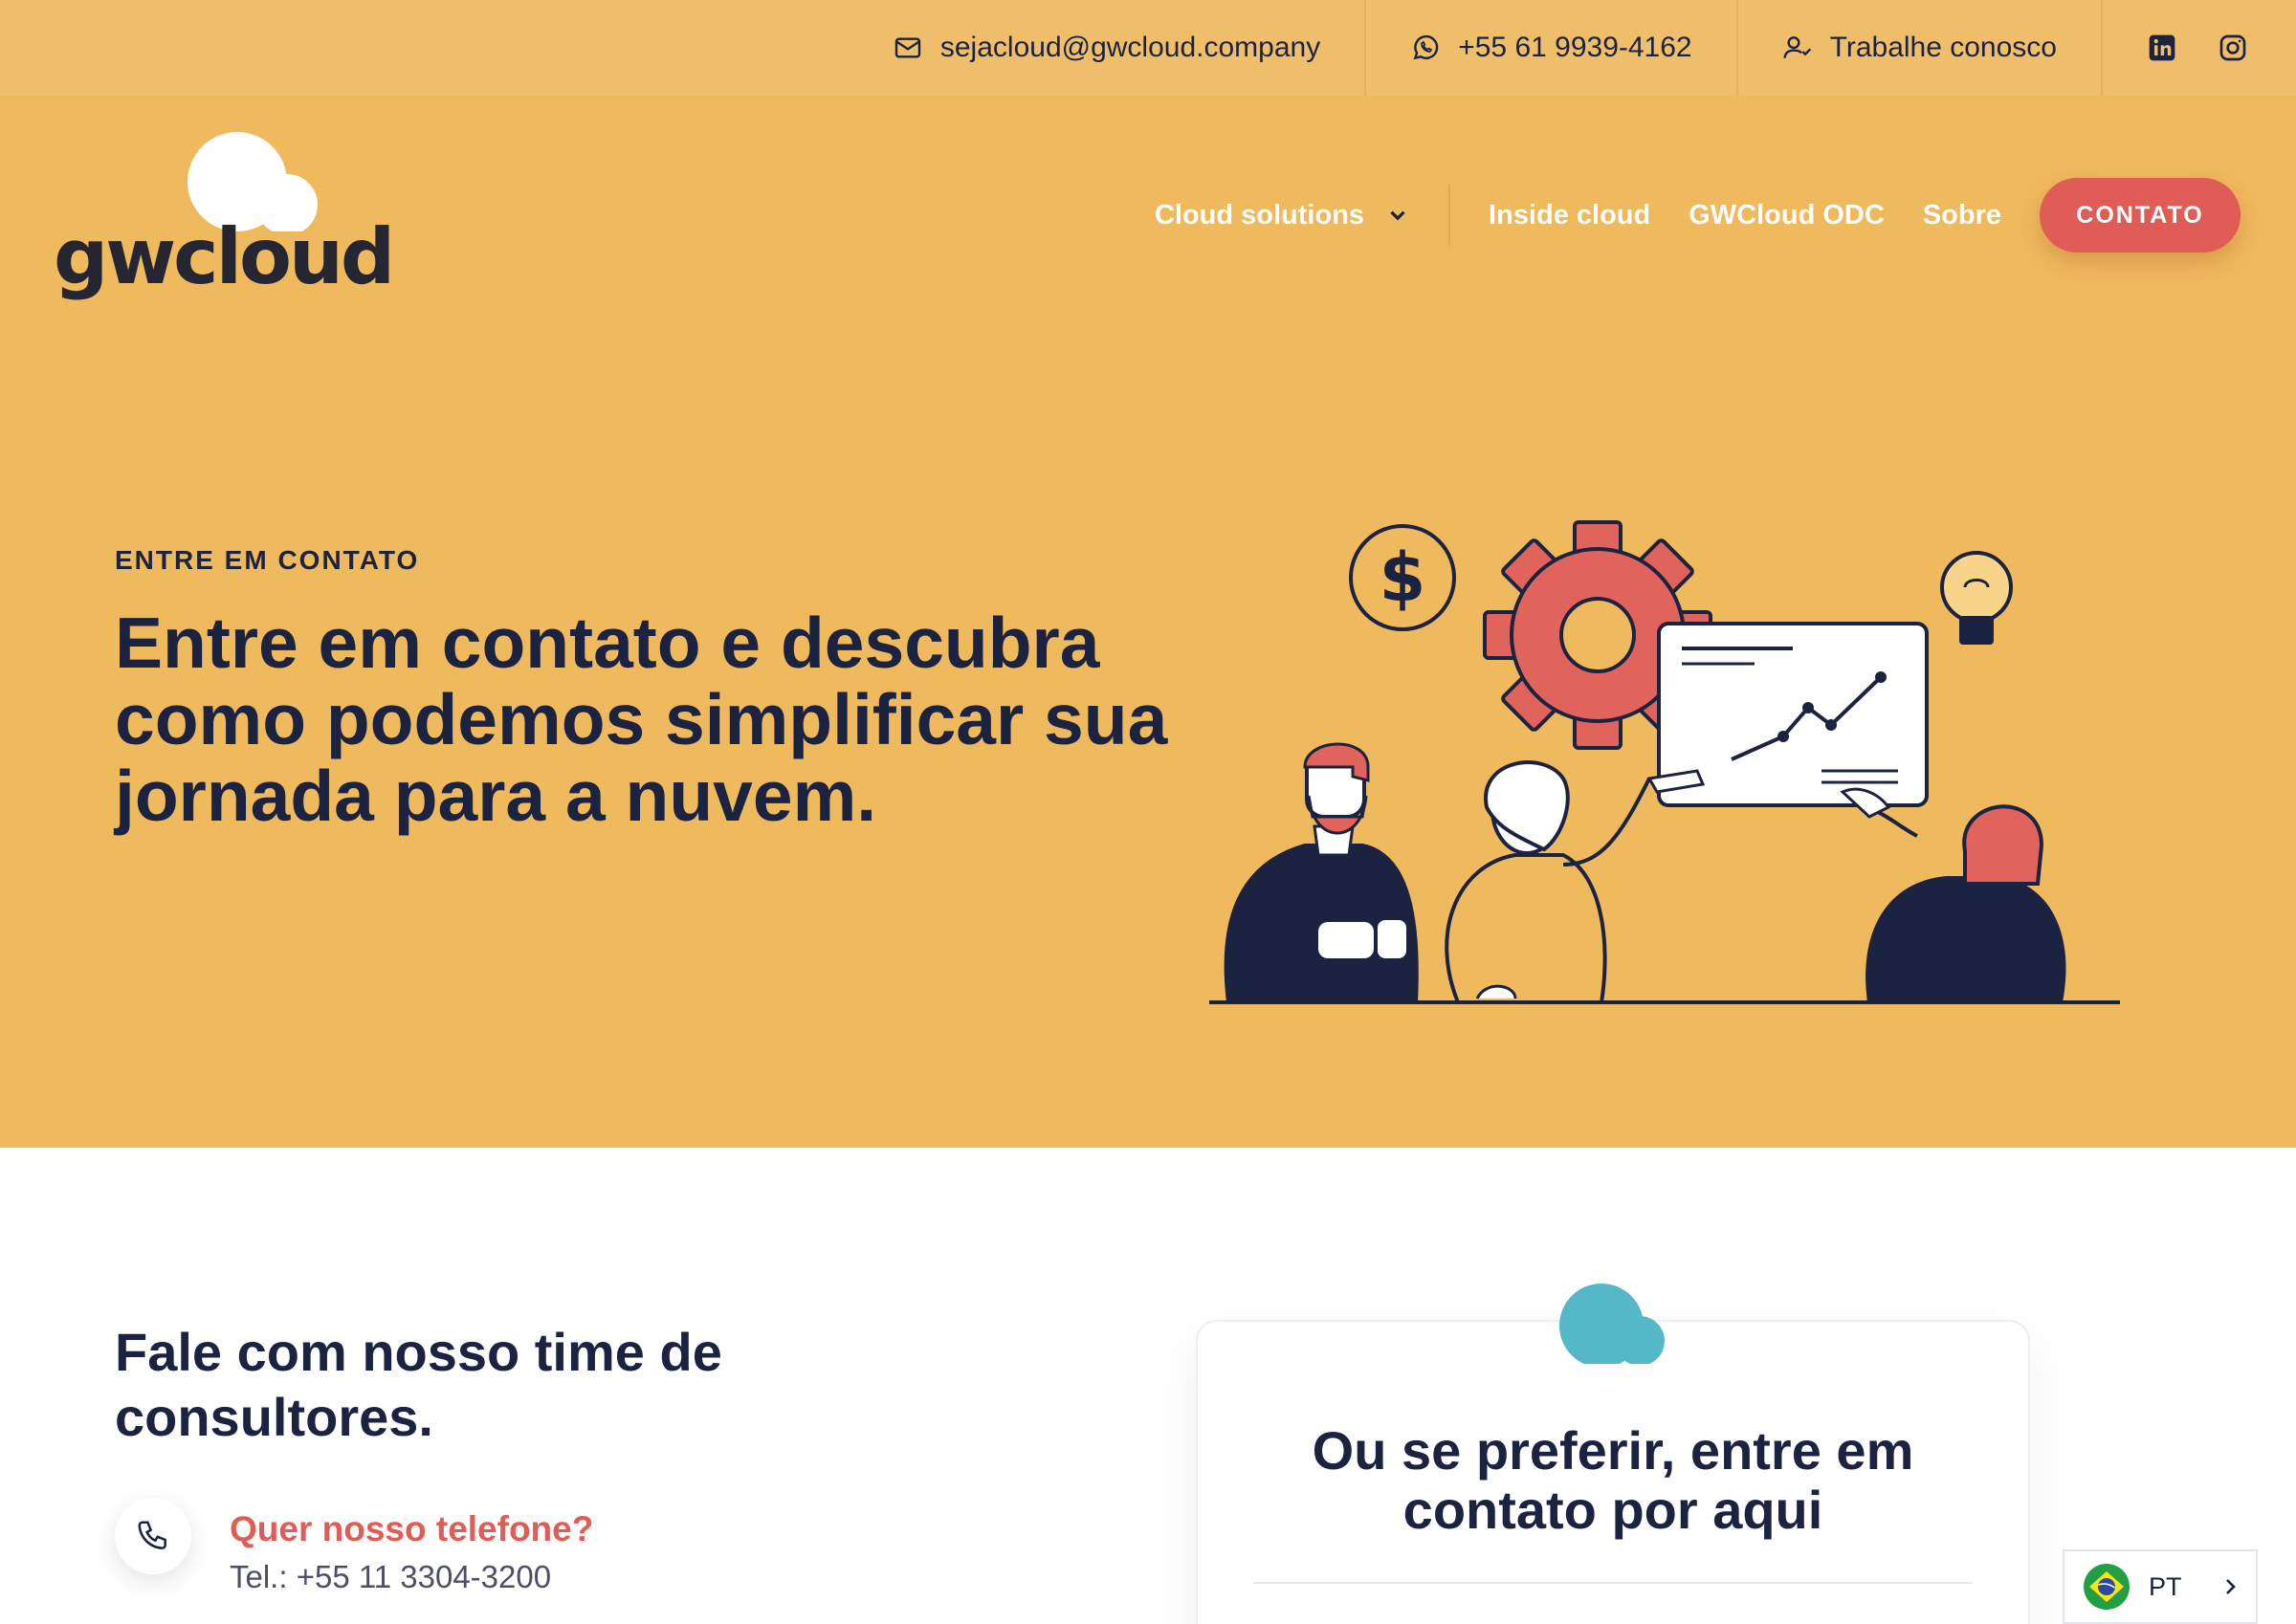 Image resolution: width=2296 pixels, height=1624 pixels. Describe the element at coordinates (1259, 215) in the screenshot. I see `nav-item-cloud-solutions: Cloud solutions` at that location.